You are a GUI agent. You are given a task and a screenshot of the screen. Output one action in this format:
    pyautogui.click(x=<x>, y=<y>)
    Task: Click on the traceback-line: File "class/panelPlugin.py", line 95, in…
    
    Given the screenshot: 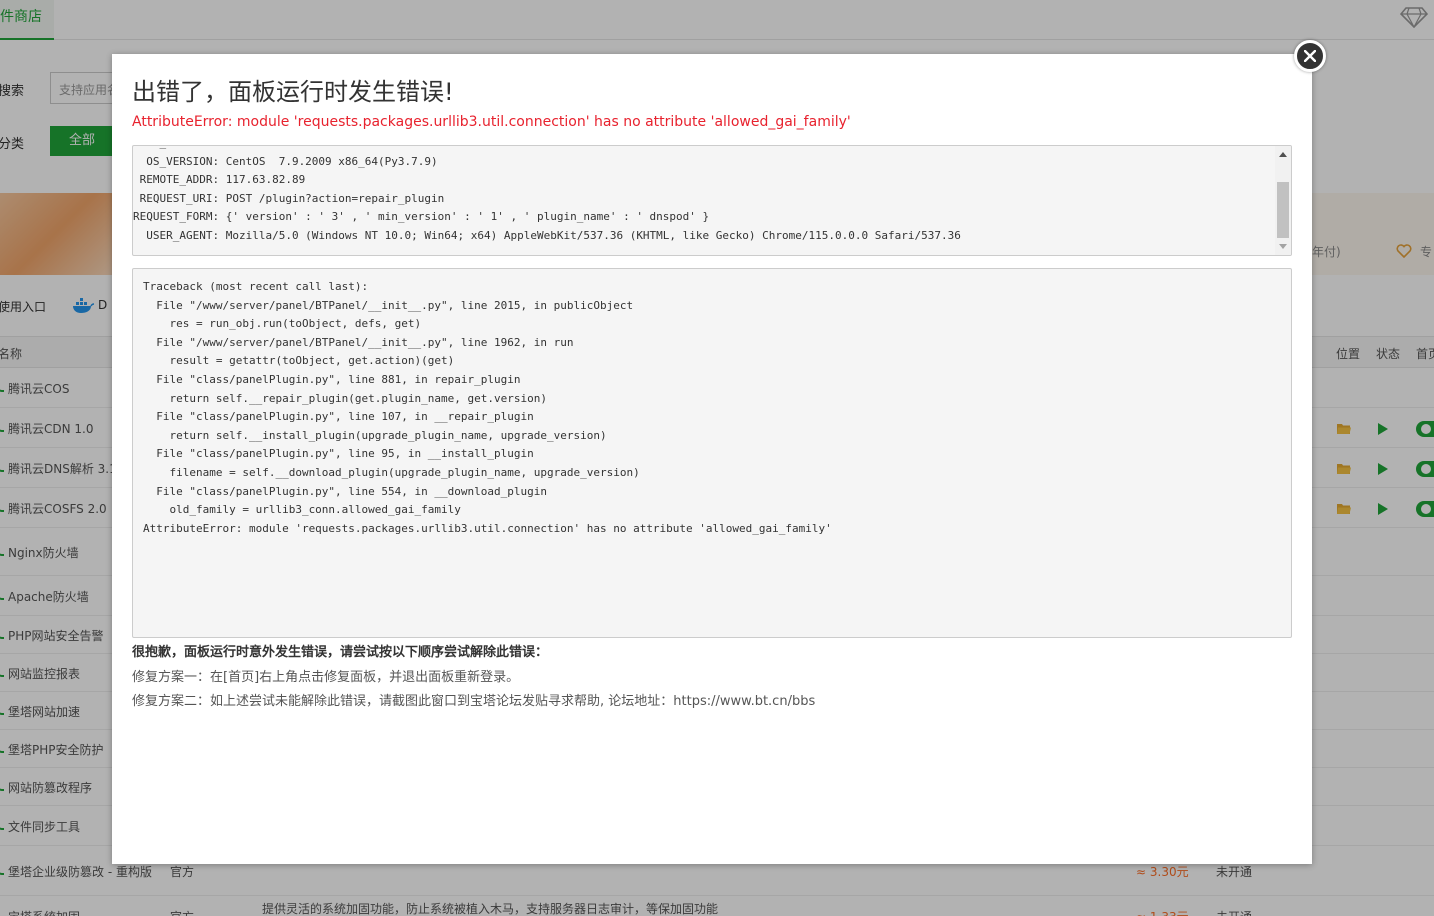 What is the action you would take?
    pyautogui.click(x=338, y=454)
    